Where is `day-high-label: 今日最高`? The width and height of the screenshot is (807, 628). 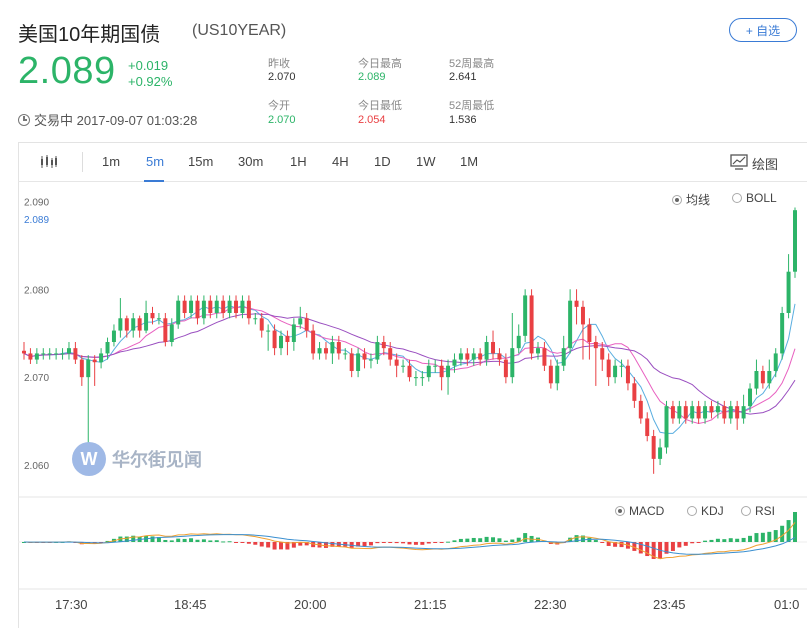 day-high-label: 今日最高 is located at coordinates (380, 64).